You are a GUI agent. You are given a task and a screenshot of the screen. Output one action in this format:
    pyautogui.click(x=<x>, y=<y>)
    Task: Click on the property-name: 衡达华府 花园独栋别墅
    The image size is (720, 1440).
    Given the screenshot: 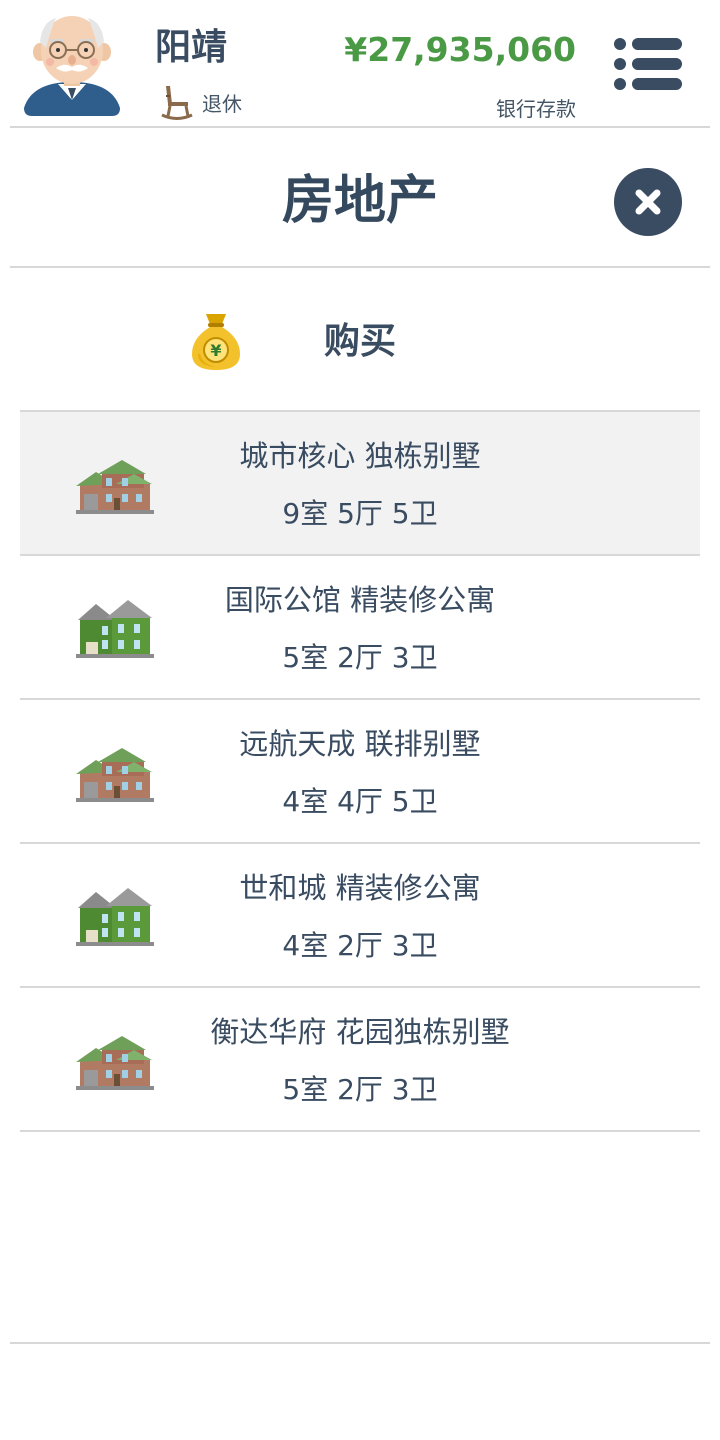 What is the action you would take?
    pyautogui.click(x=360, y=1032)
    